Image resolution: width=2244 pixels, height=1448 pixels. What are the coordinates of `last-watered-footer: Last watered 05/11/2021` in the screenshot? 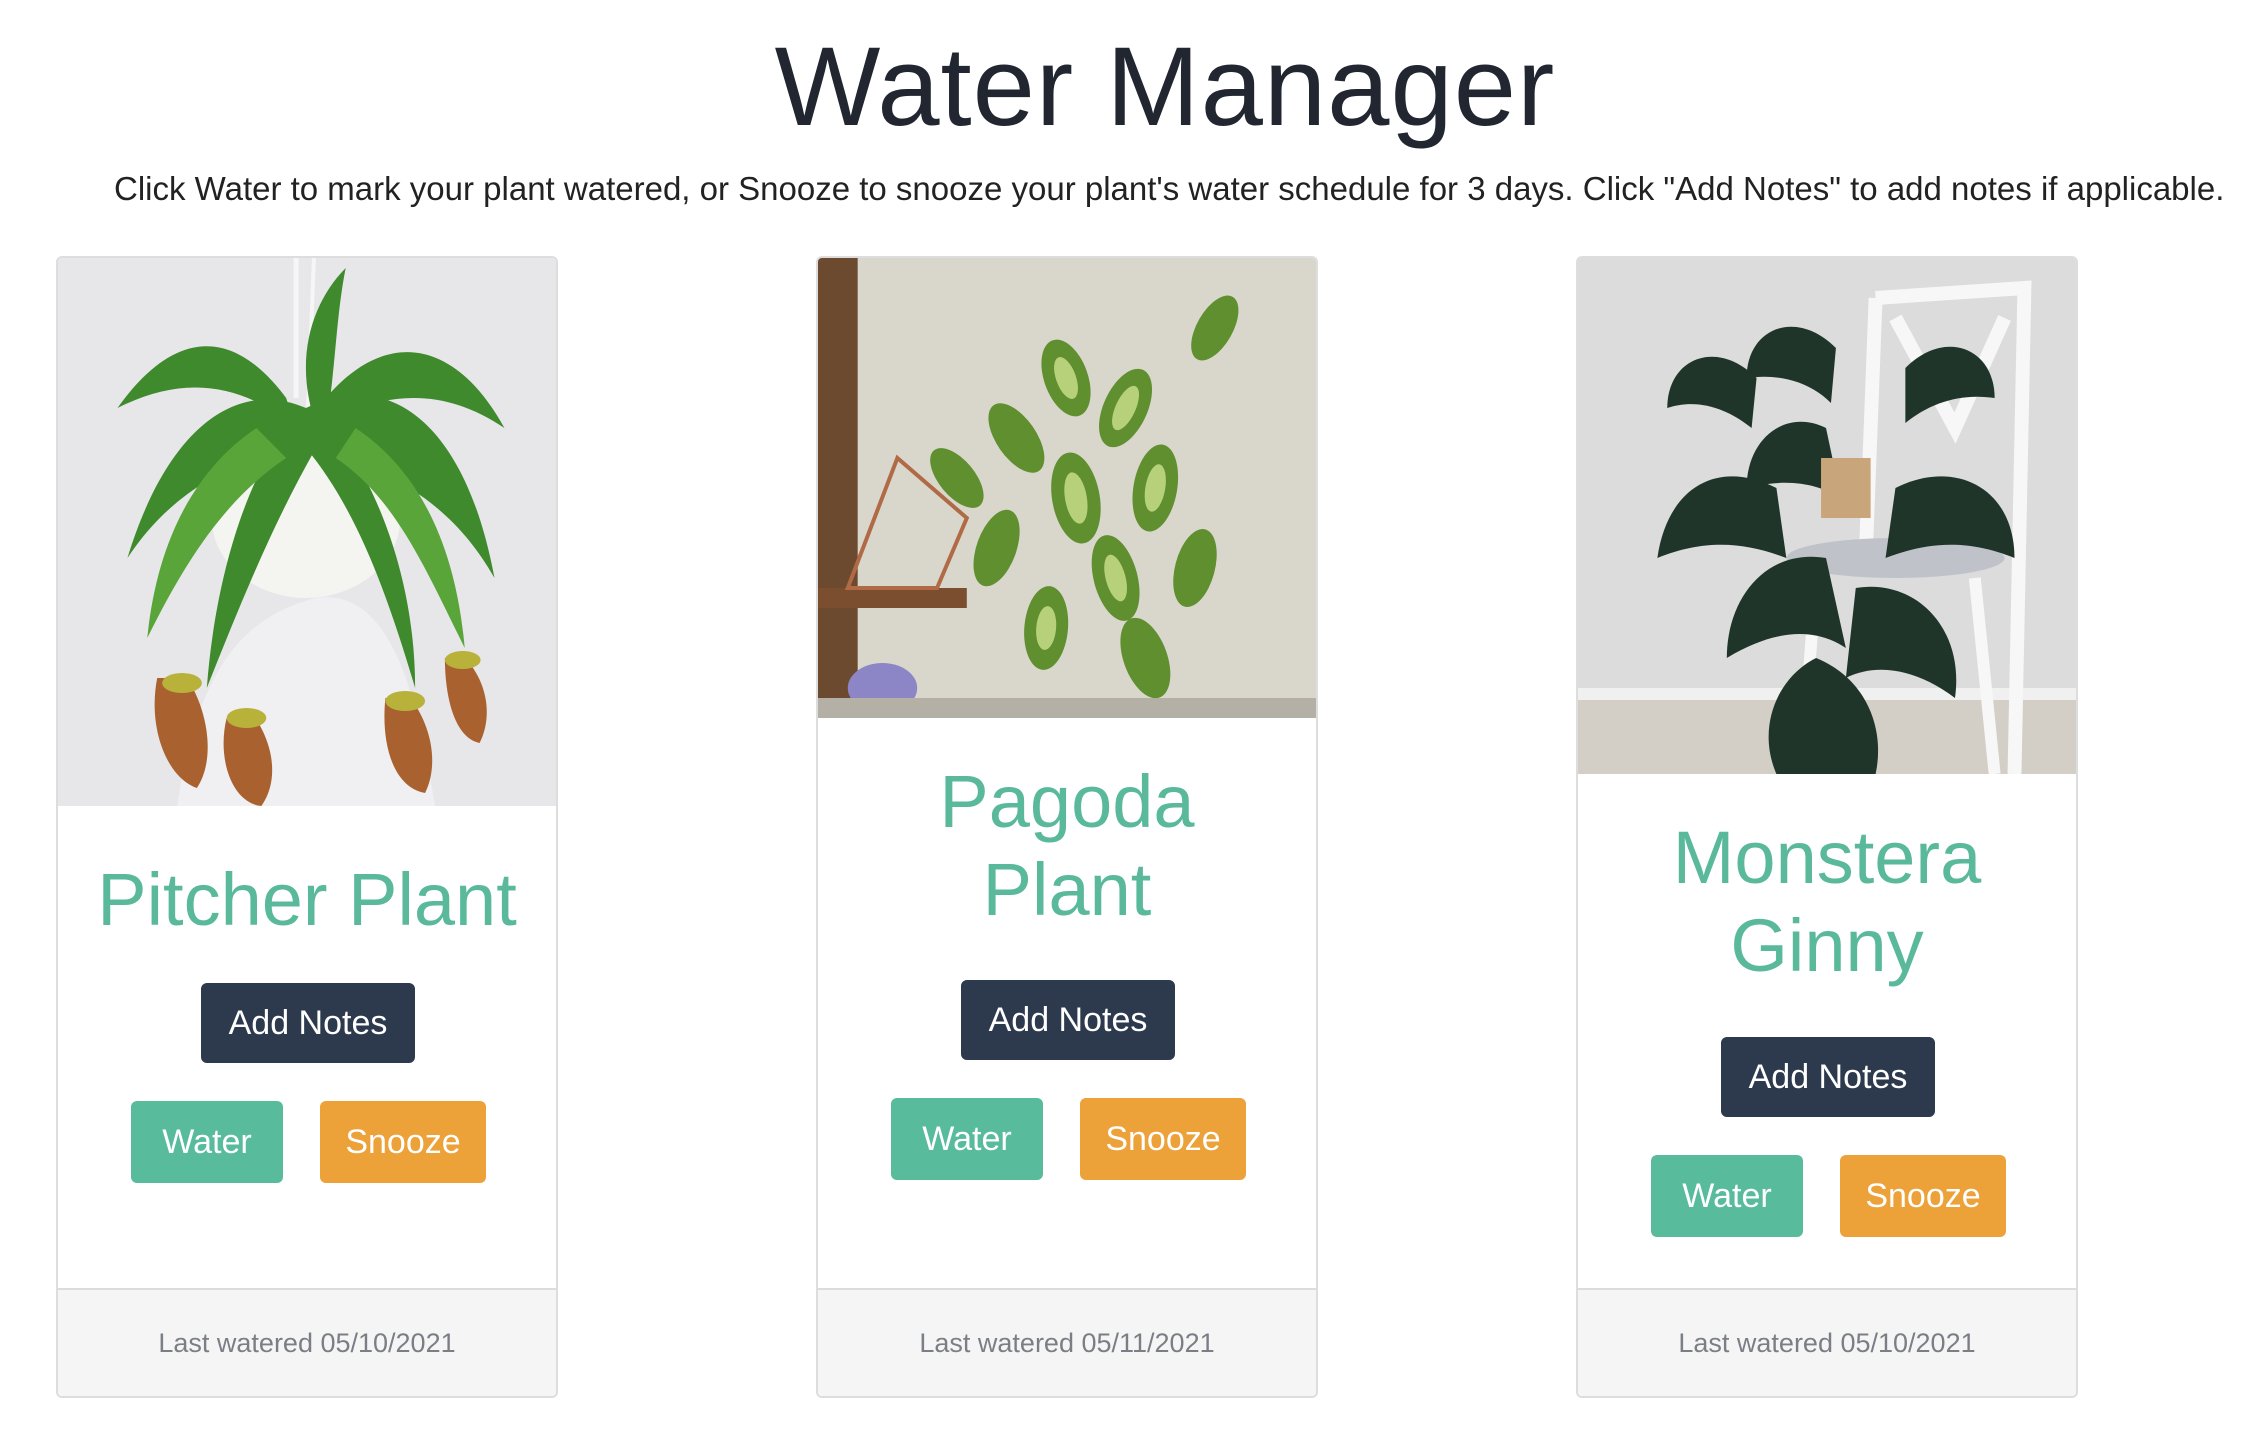 It's located at (1067, 1342).